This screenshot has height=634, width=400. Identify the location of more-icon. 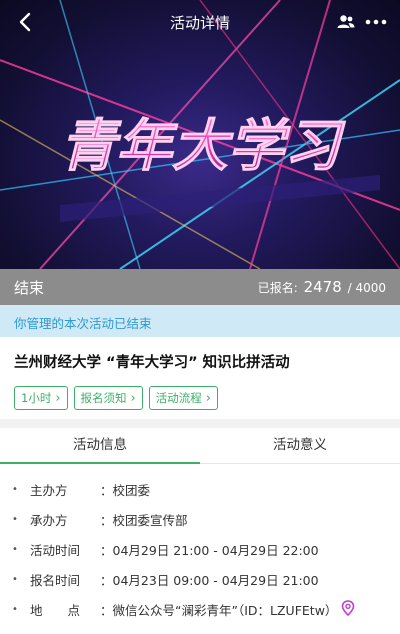
(376, 22).